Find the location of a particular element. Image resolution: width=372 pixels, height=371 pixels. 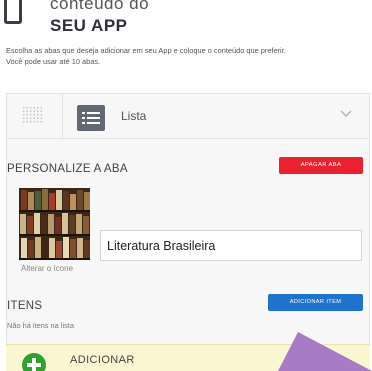

add-label: ADICIONAR is located at coordinates (102, 360).